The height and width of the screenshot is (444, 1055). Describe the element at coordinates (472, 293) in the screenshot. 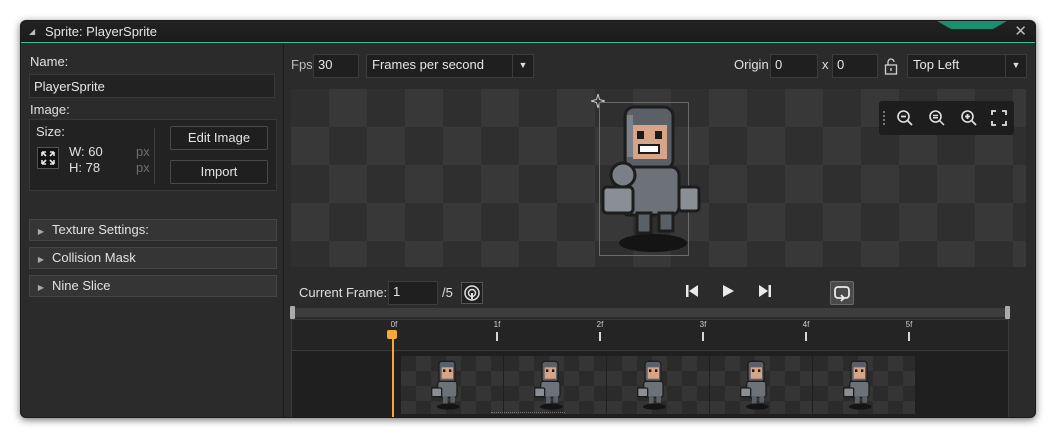

I see `onion-skin-icon` at that location.